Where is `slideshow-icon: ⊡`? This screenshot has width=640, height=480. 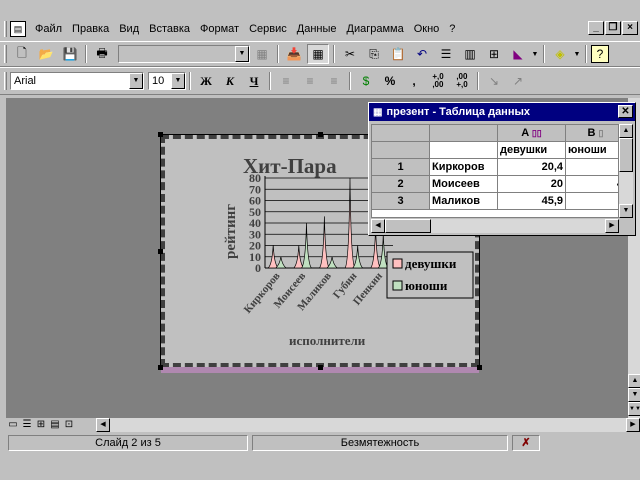
slideshow-icon: ⊡ is located at coordinates (69, 425).